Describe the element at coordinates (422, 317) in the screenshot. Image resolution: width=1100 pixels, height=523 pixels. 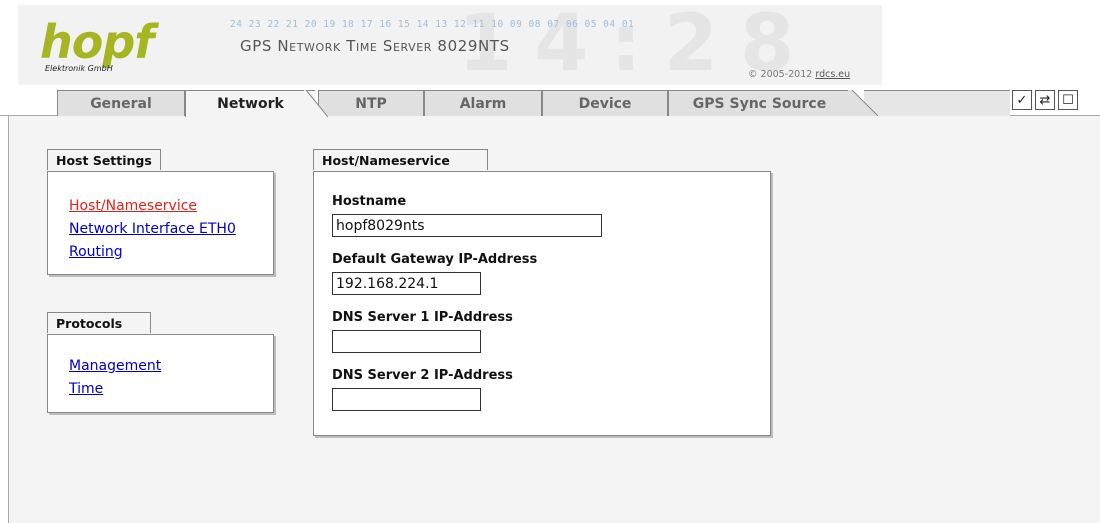
I see `dns-server-1-label: DNS Server 1 IP-Address` at that location.